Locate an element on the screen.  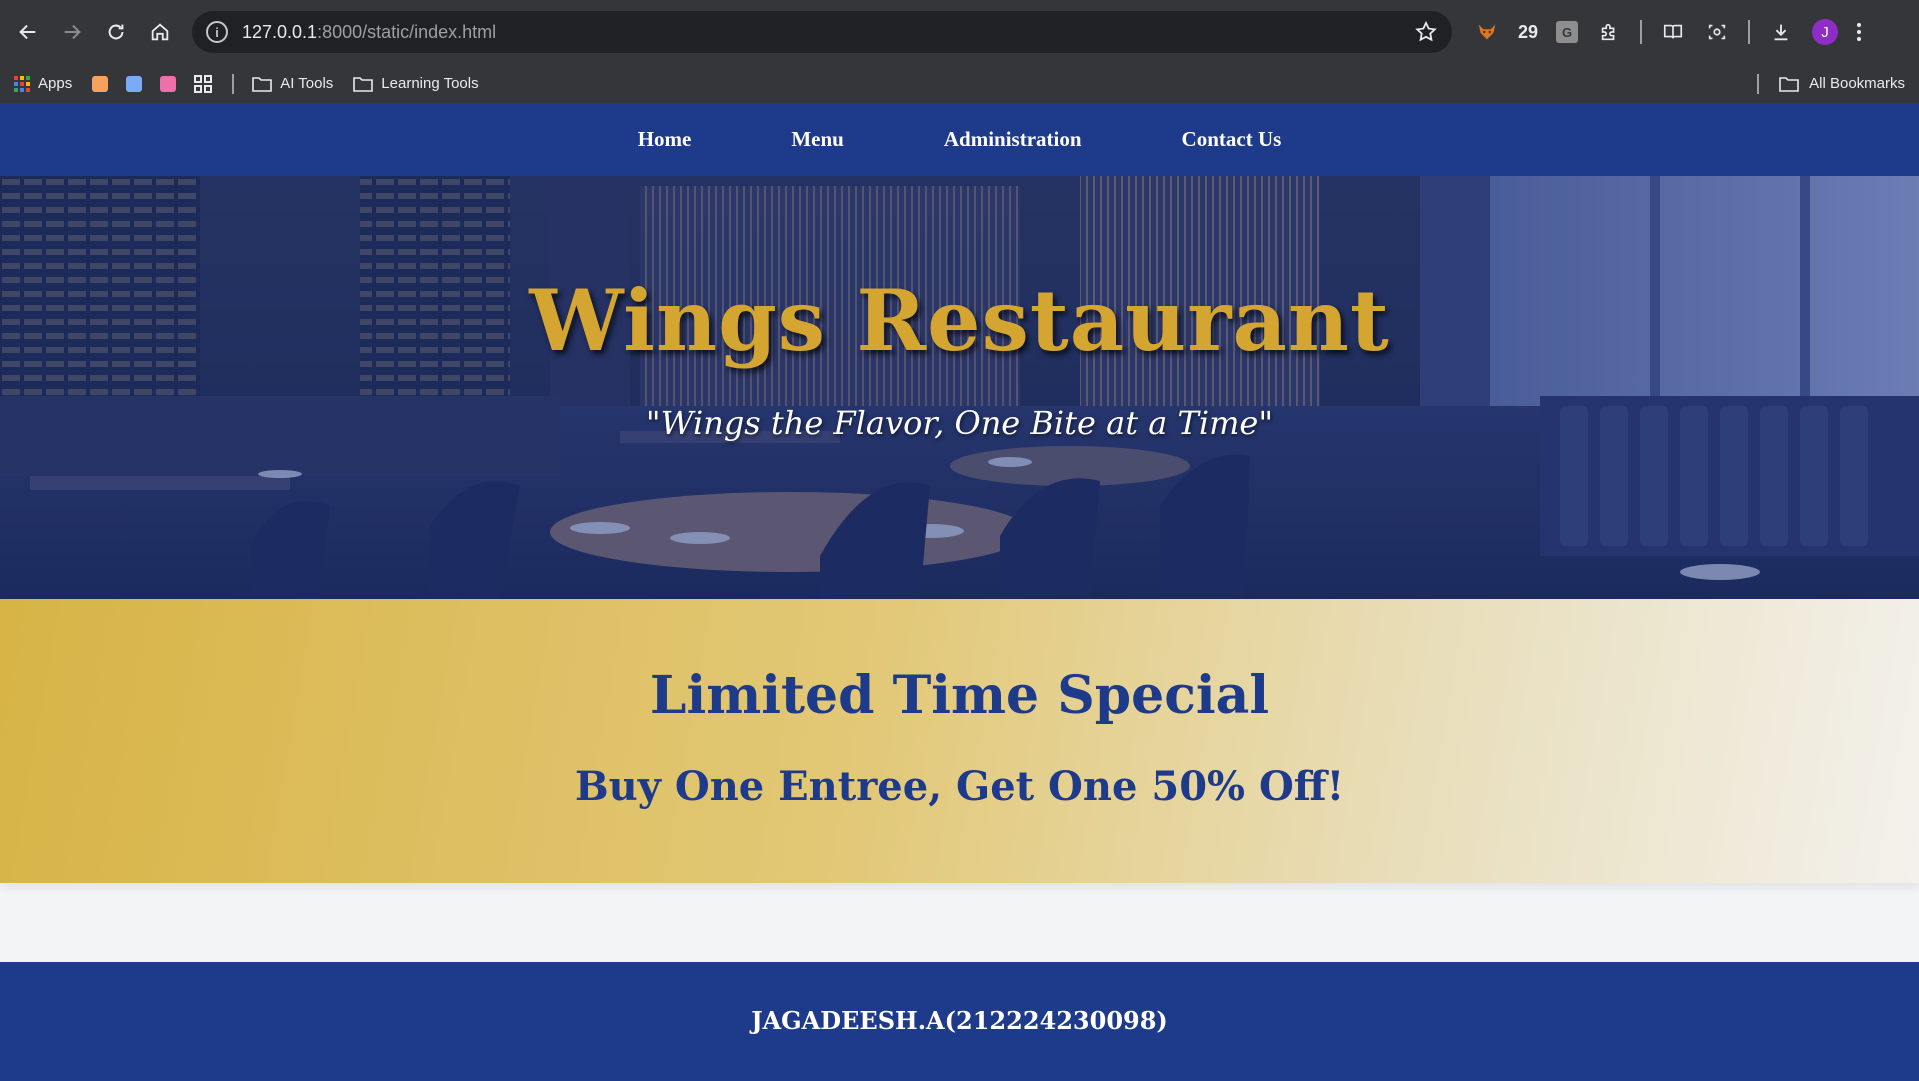
back-button is located at coordinates (28, 32).